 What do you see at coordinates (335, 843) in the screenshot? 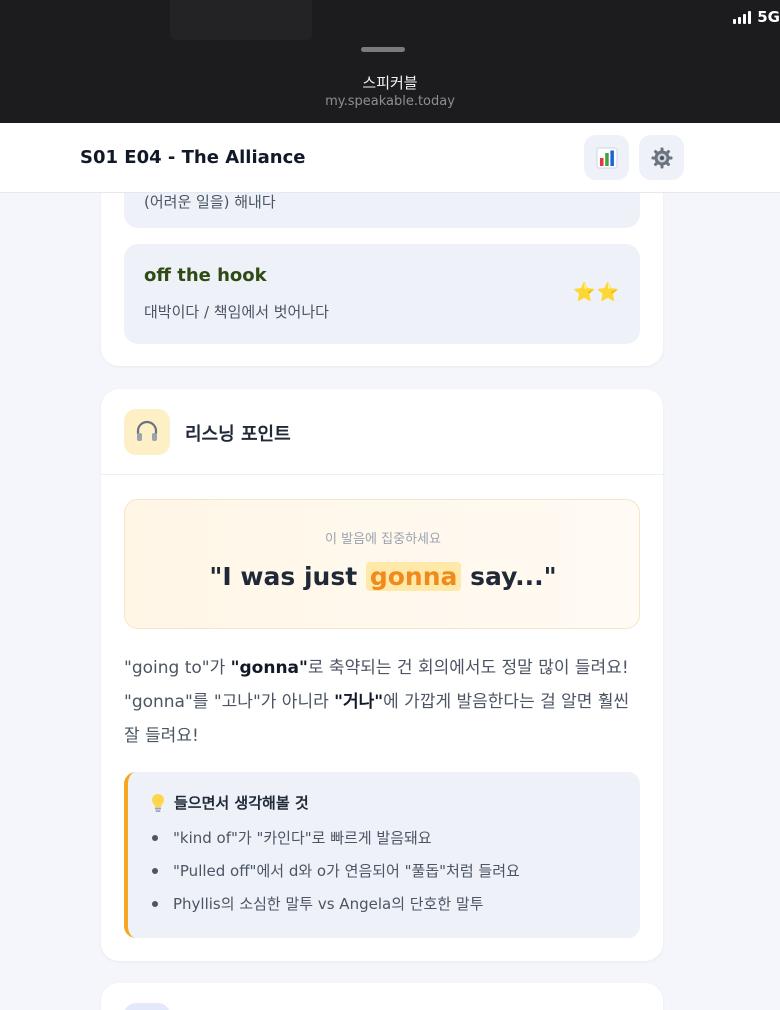
I see `tip-item: "kind of"가 "카인다"로 빠르게 발음돼요` at bounding box center [335, 843].